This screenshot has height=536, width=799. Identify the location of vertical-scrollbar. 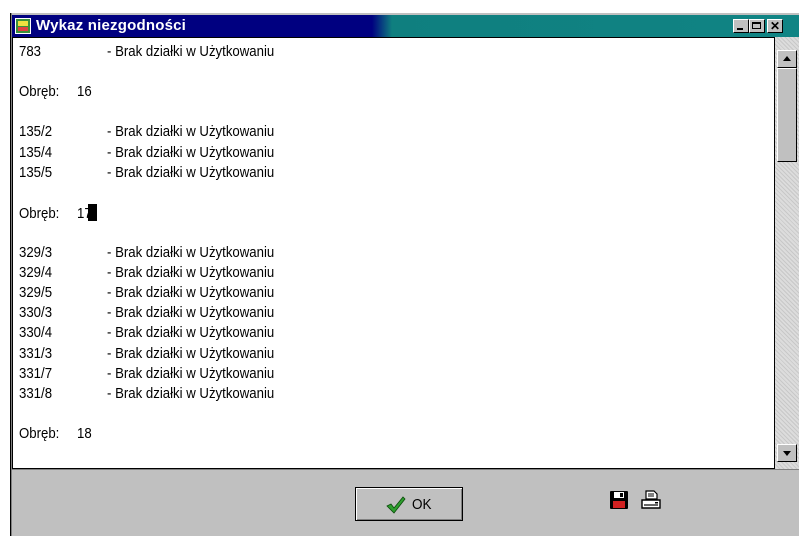
(787, 253).